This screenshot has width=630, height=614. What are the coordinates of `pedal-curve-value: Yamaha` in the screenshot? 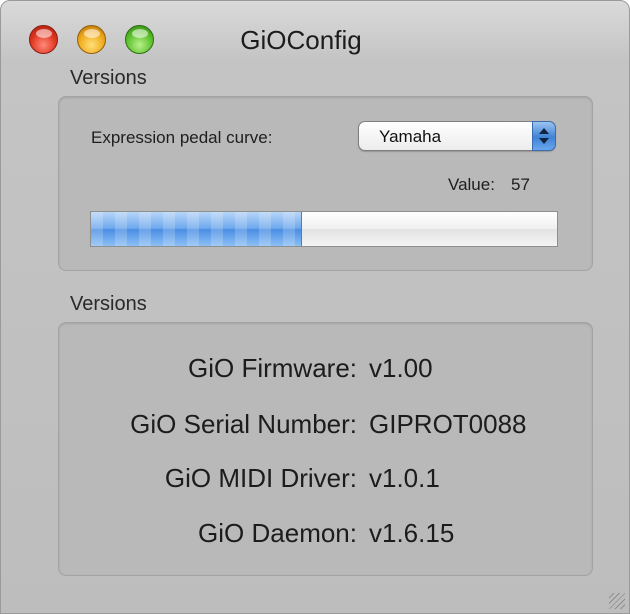 It's located at (410, 136).